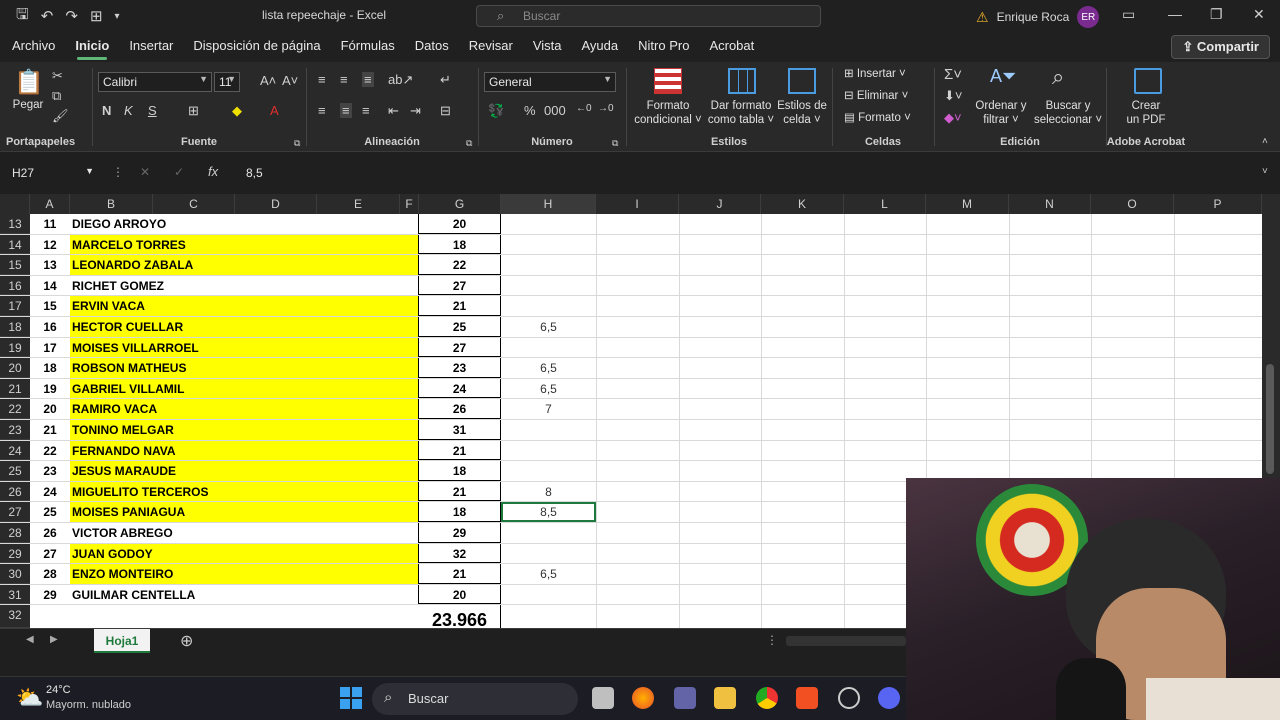 The height and width of the screenshot is (720, 1280). Describe the element at coordinates (15, 553) in the screenshot. I see `row-header: 29` at that location.